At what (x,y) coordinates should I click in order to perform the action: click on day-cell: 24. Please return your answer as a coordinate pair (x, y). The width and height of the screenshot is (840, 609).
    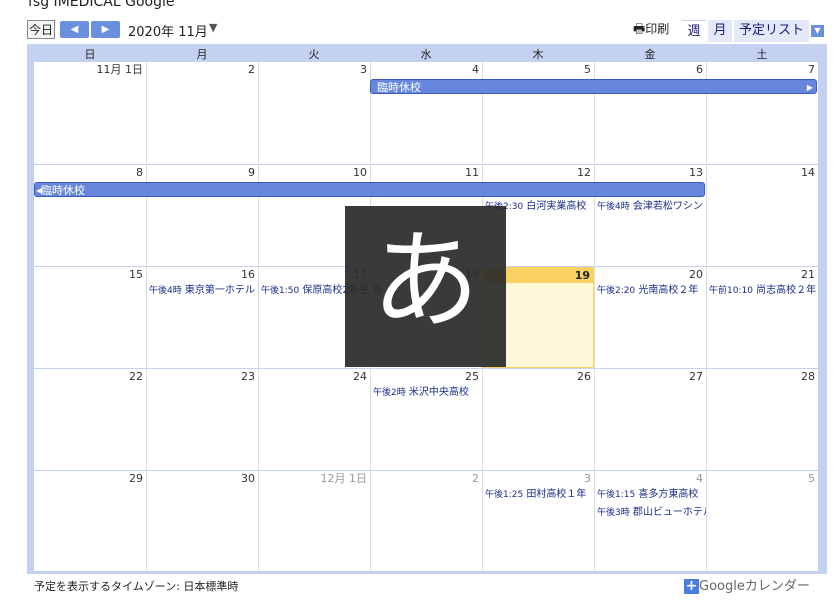
    Looking at the image, I should click on (314, 419).